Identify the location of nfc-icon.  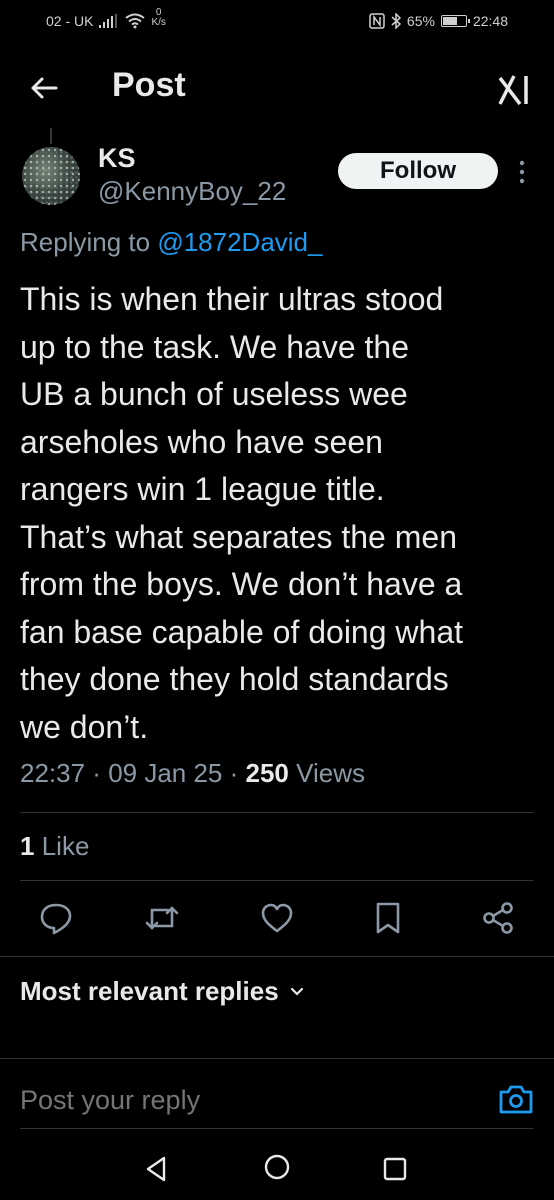
(377, 21).